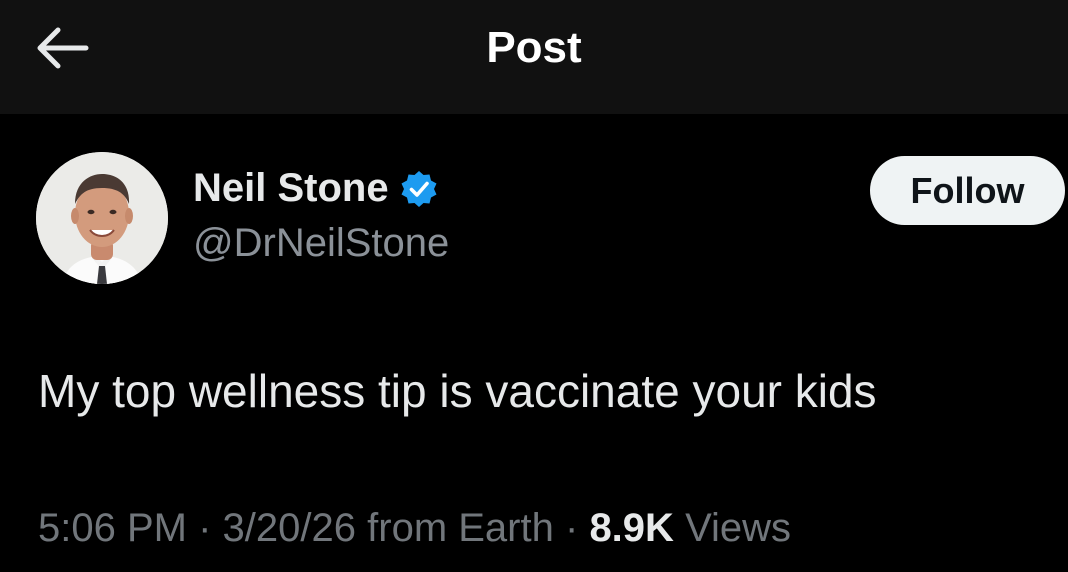  Describe the element at coordinates (967, 190) in the screenshot. I see `follow-button: Follow` at that location.